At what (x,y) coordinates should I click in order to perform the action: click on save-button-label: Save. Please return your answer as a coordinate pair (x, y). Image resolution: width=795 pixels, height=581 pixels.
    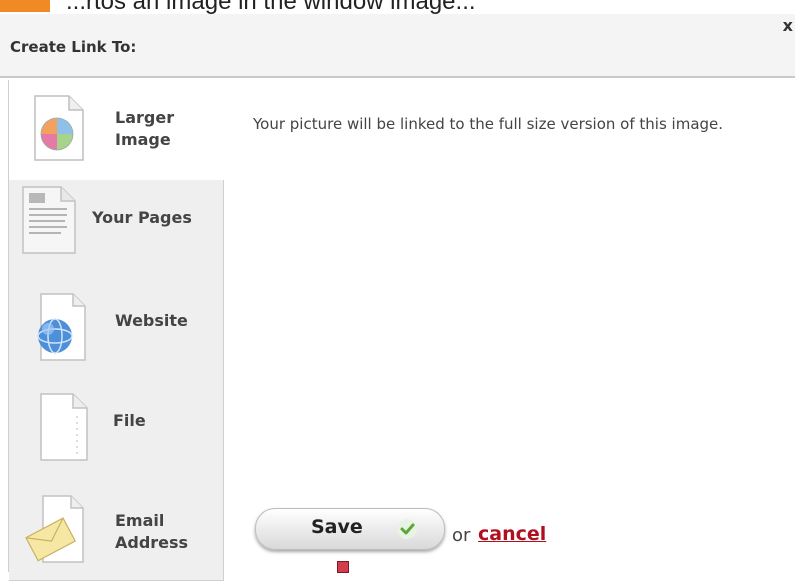
    Looking at the image, I should click on (337, 527).